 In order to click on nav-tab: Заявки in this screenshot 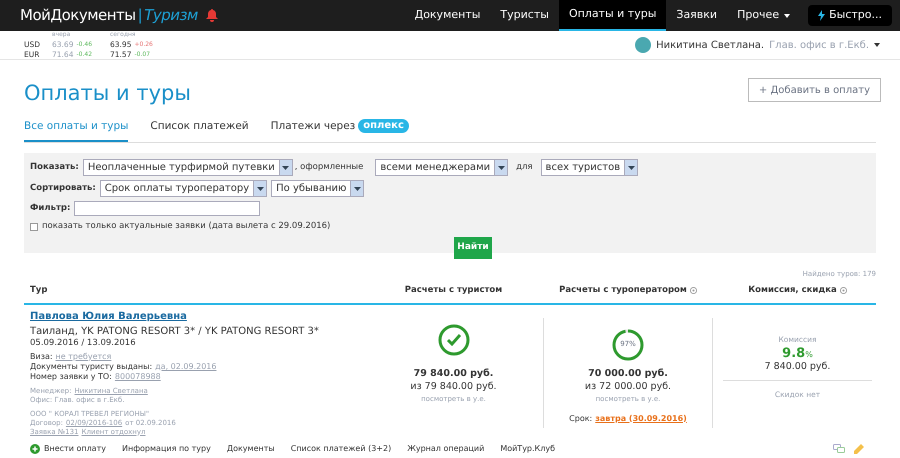, I will do `click(697, 15)`.